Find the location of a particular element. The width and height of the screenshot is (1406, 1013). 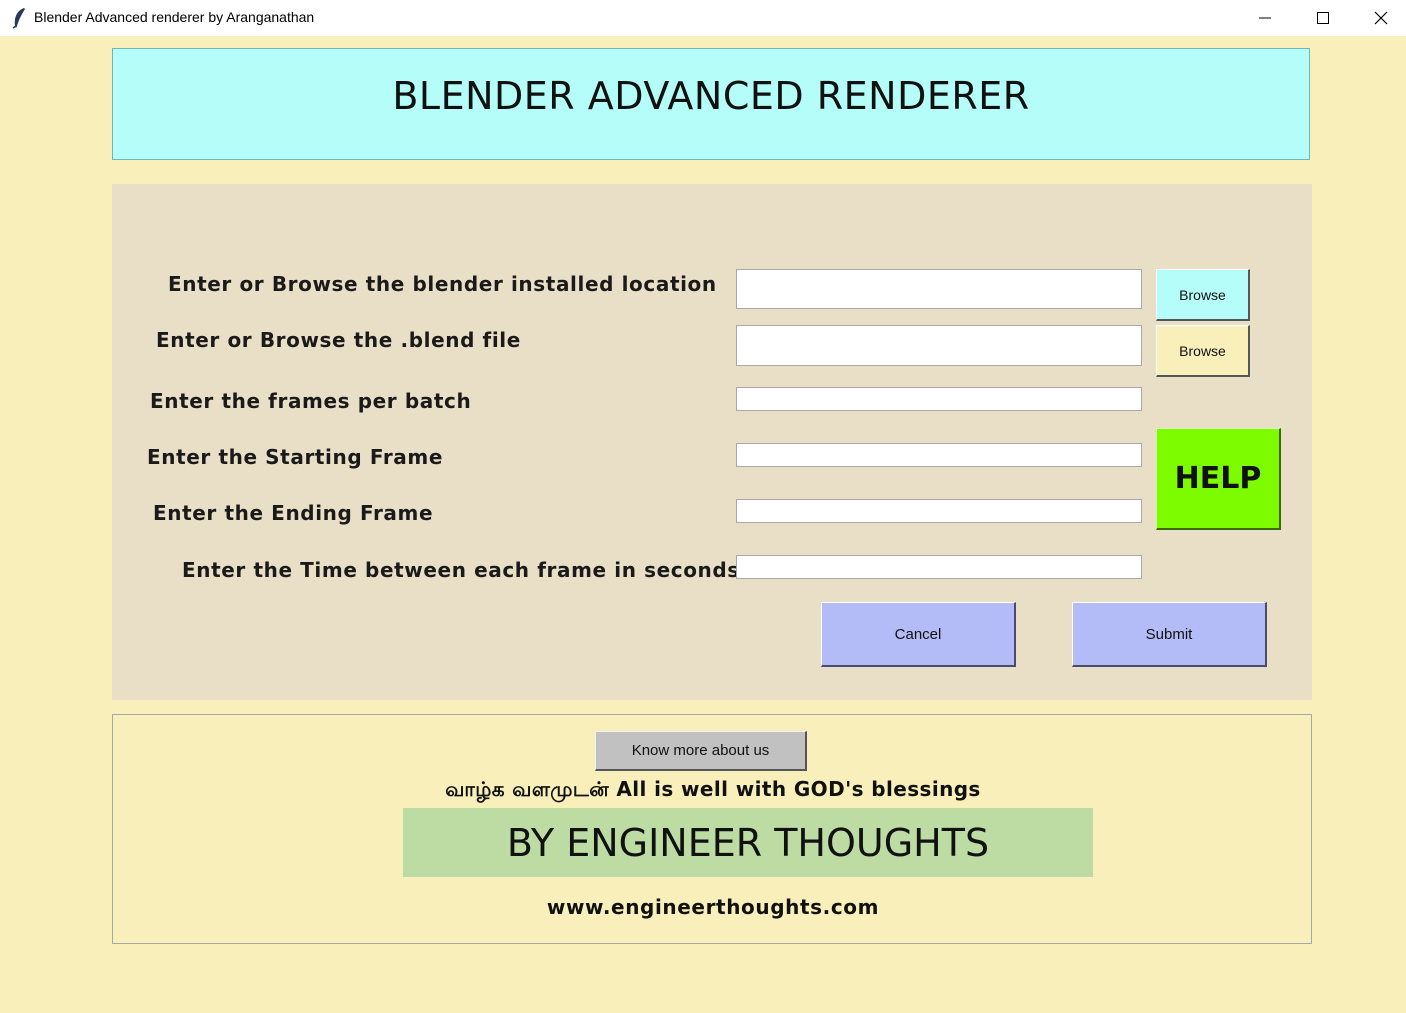

frames-per-batch-input is located at coordinates (939, 399).